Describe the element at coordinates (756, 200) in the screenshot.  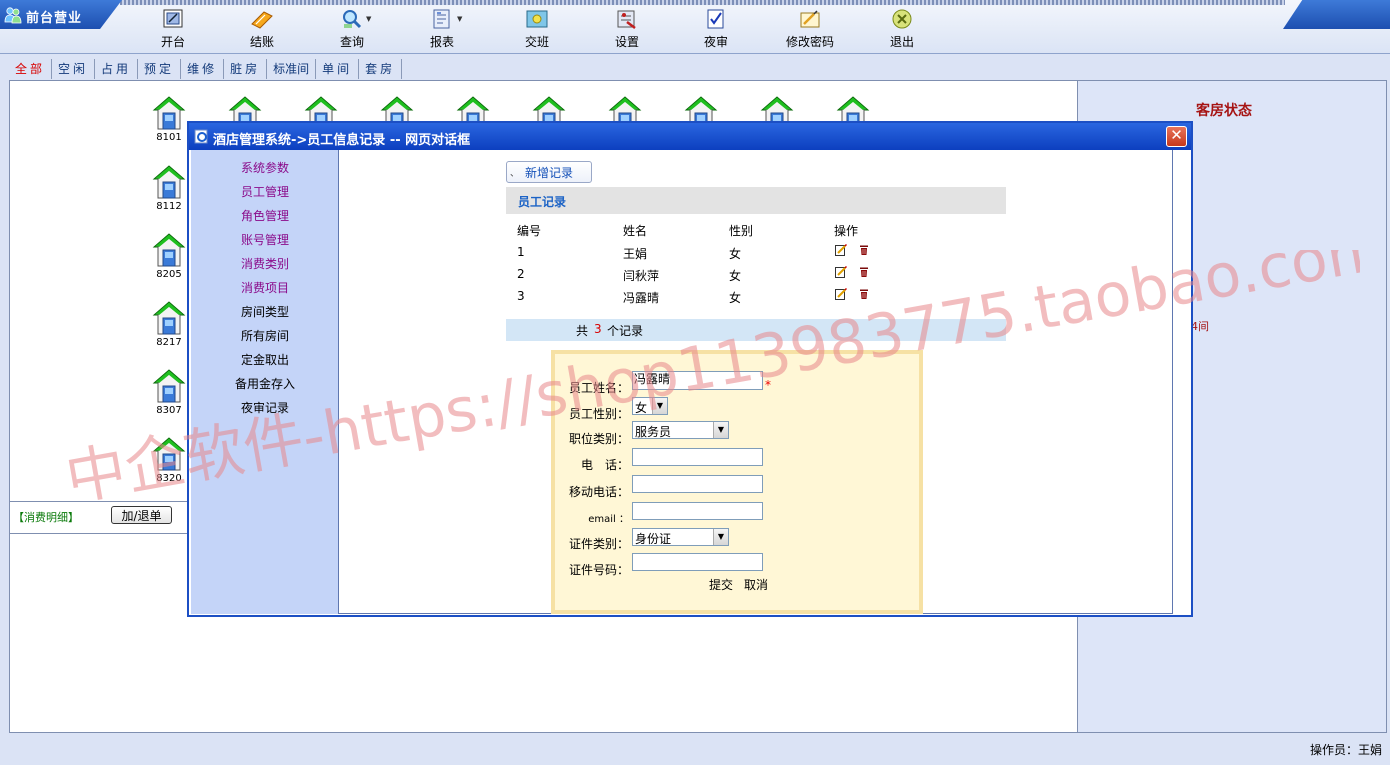
I see `records-header: 员工记录` at that location.